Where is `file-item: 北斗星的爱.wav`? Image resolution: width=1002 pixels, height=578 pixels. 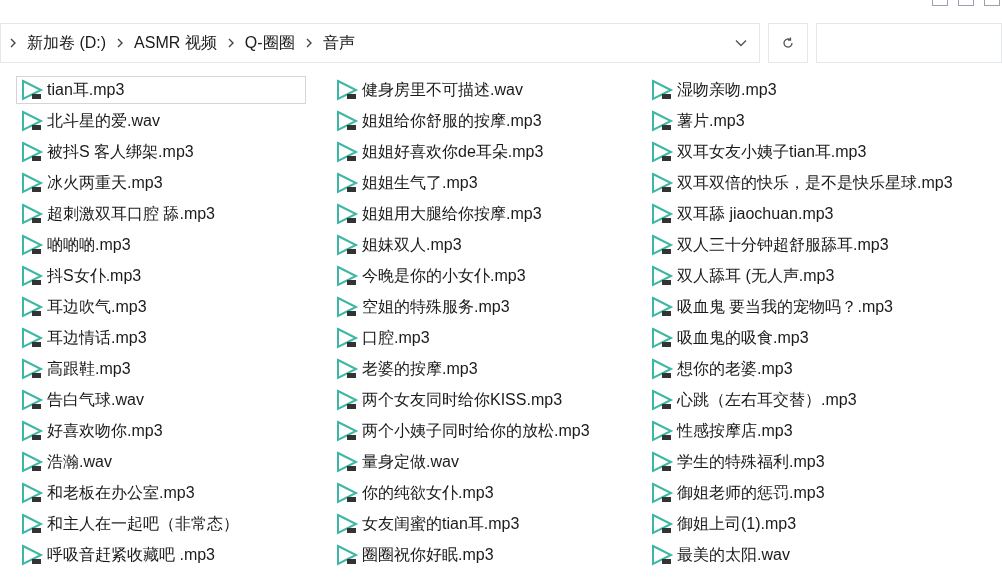
file-item: 北斗星的爱.wav is located at coordinates (90, 121).